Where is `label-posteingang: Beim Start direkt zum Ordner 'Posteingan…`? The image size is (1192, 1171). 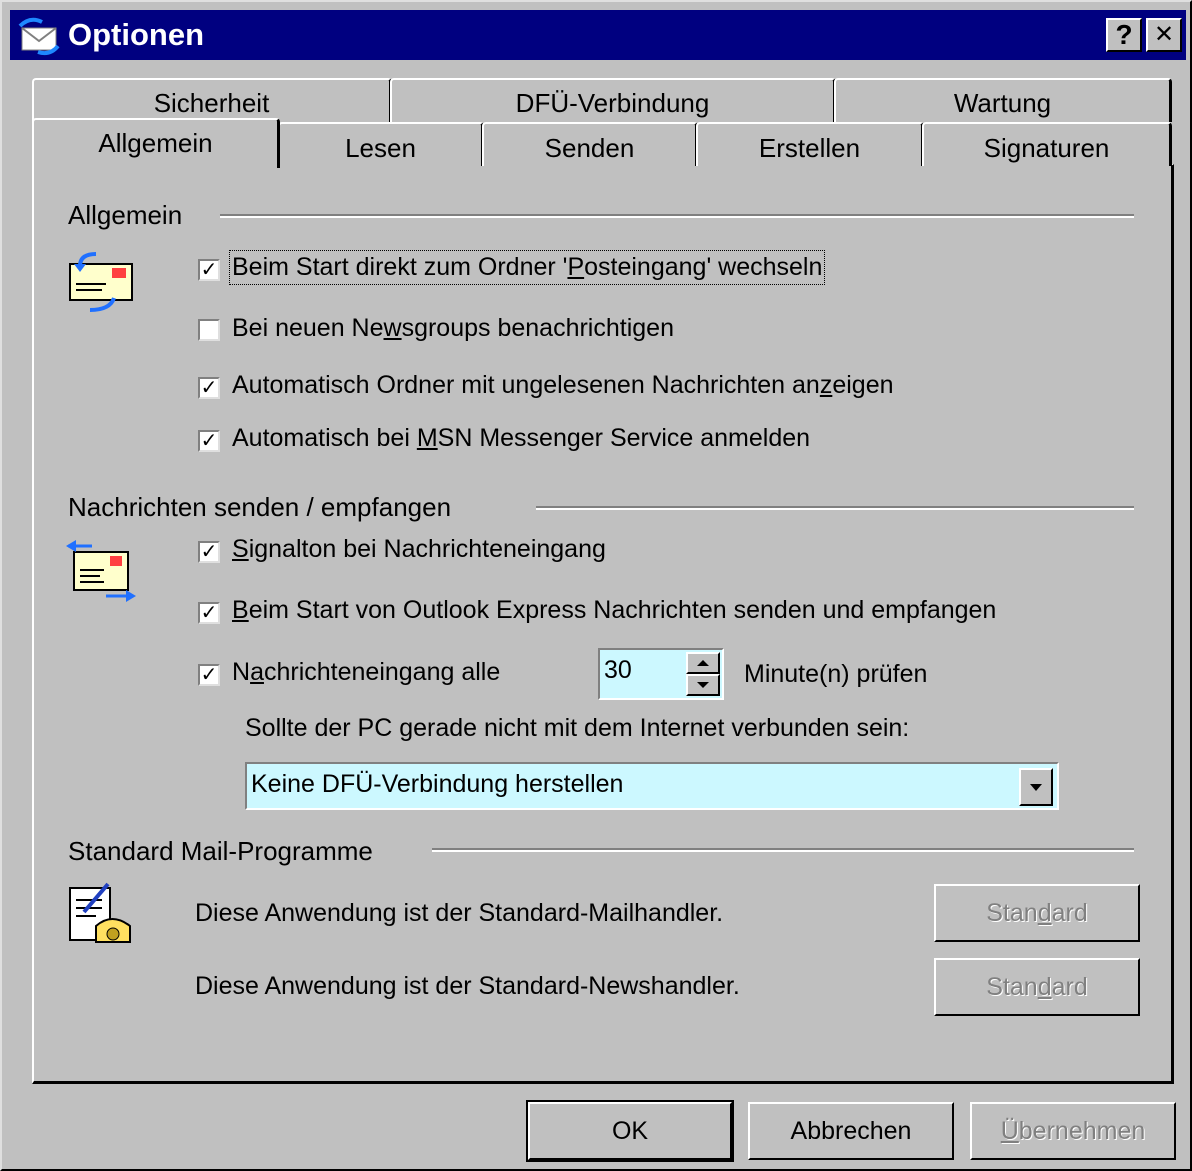 label-posteingang: Beim Start direkt zum Ordner 'Posteingan… is located at coordinates (527, 267).